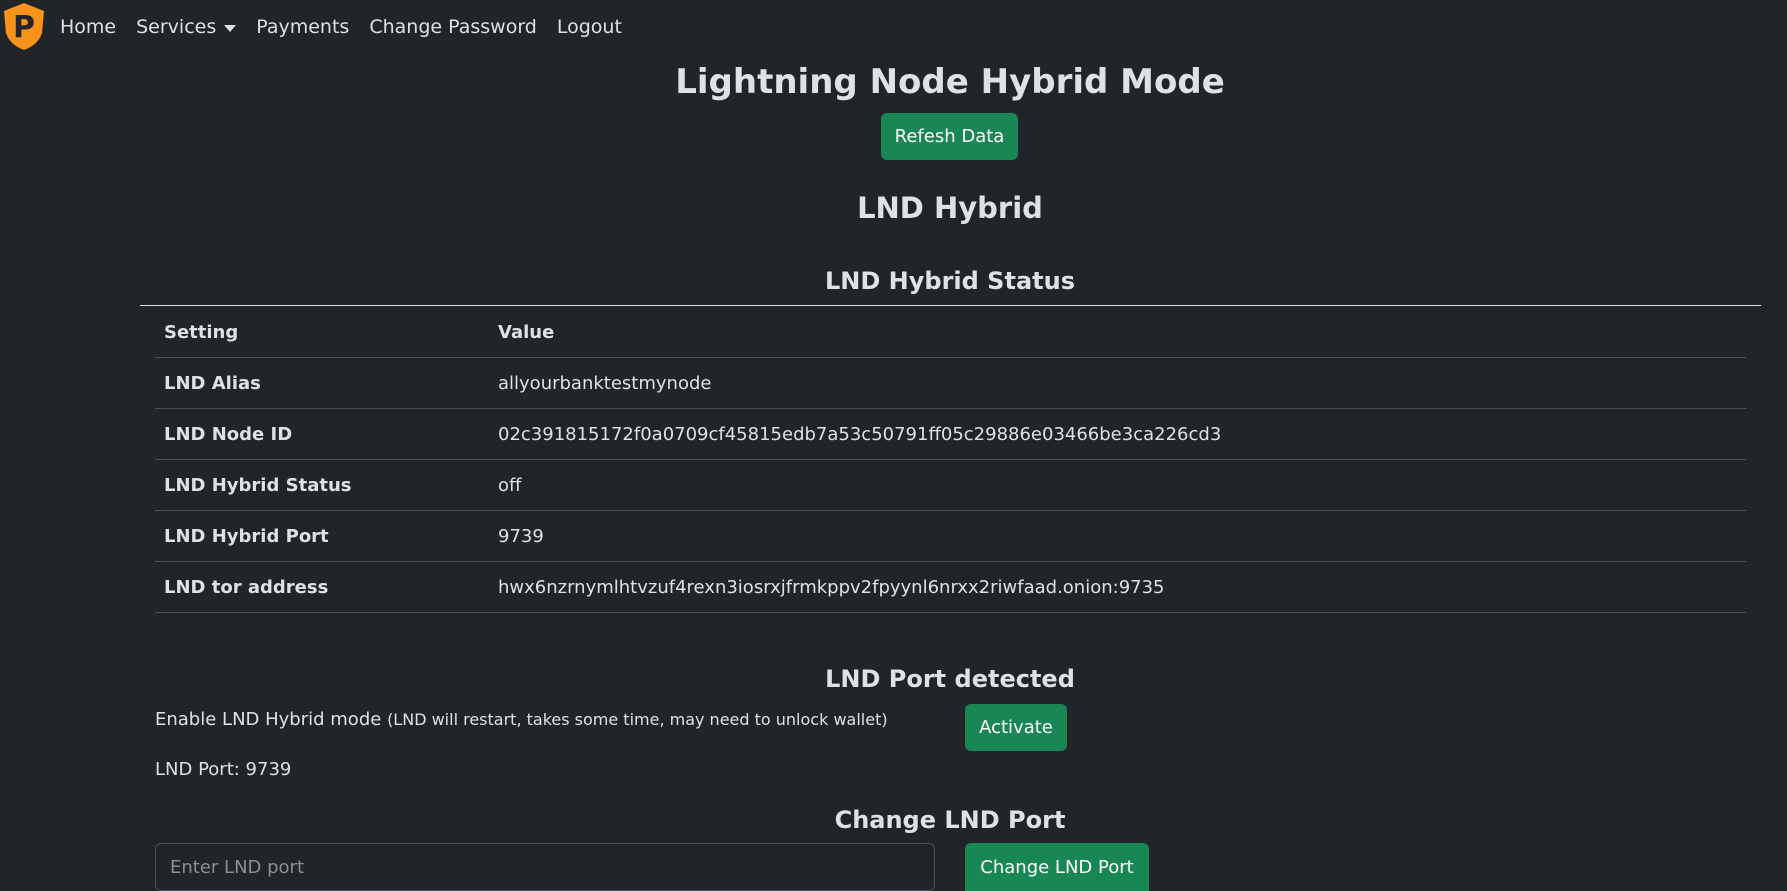 This screenshot has width=1787, height=891. I want to click on row-value: allyourbanktestmynode, so click(605, 383).